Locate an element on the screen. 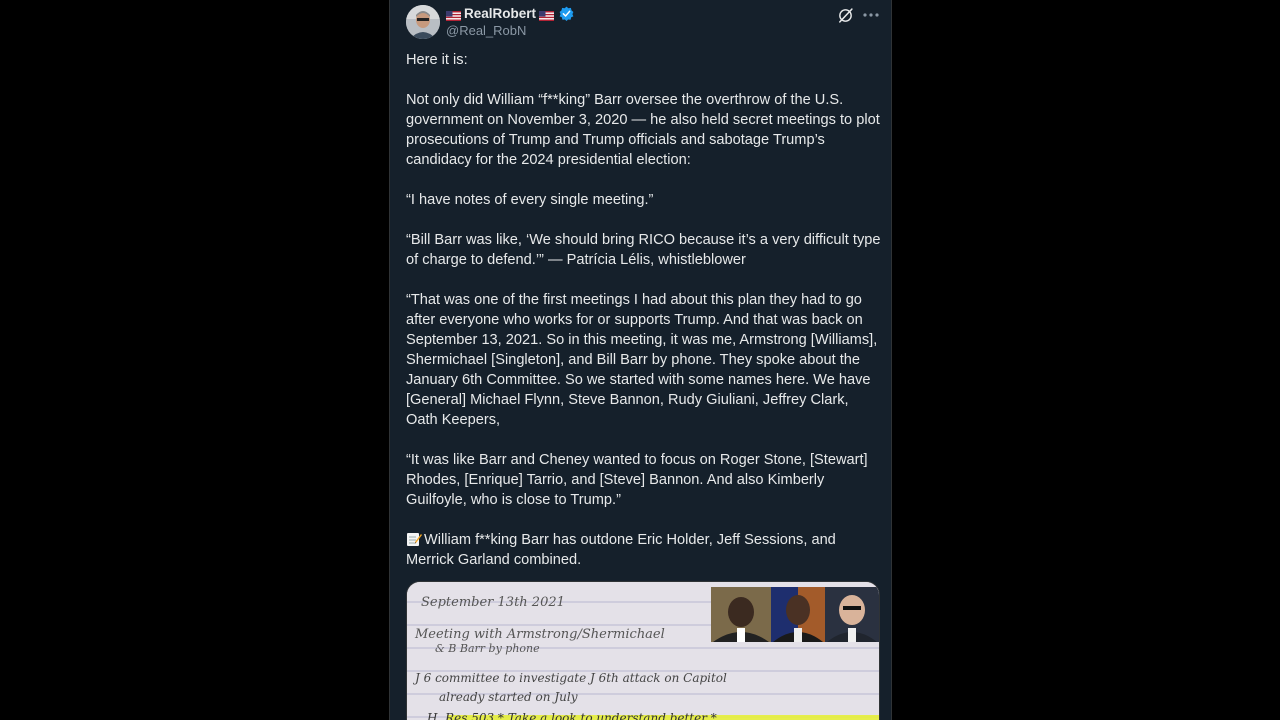 This screenshot has width=1280, height=720. tweet-paragraph: Here it is: is located at coordinates (437, 60).